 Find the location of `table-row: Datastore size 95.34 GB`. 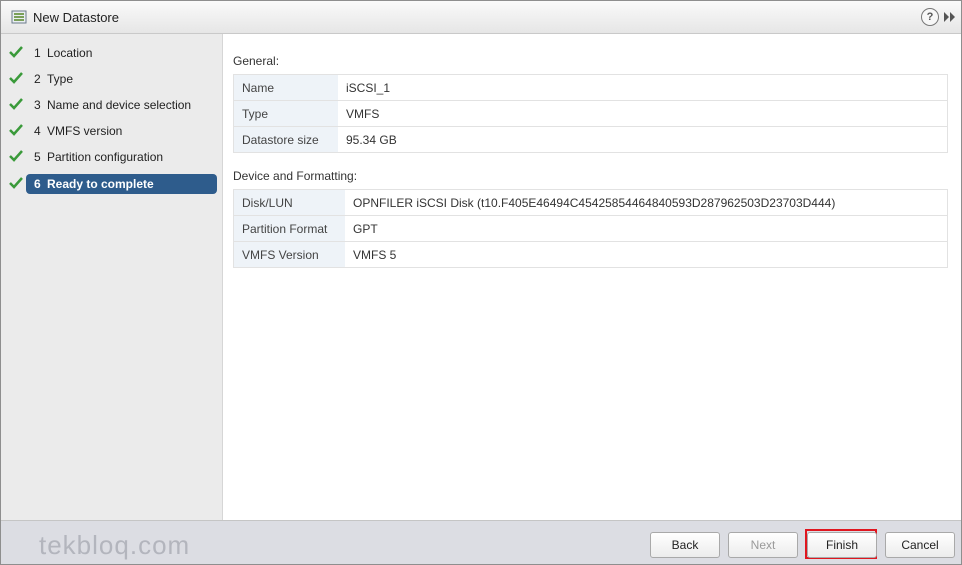

table-row: Datastore size 95.34 GB is located at coordinates (590, 139).